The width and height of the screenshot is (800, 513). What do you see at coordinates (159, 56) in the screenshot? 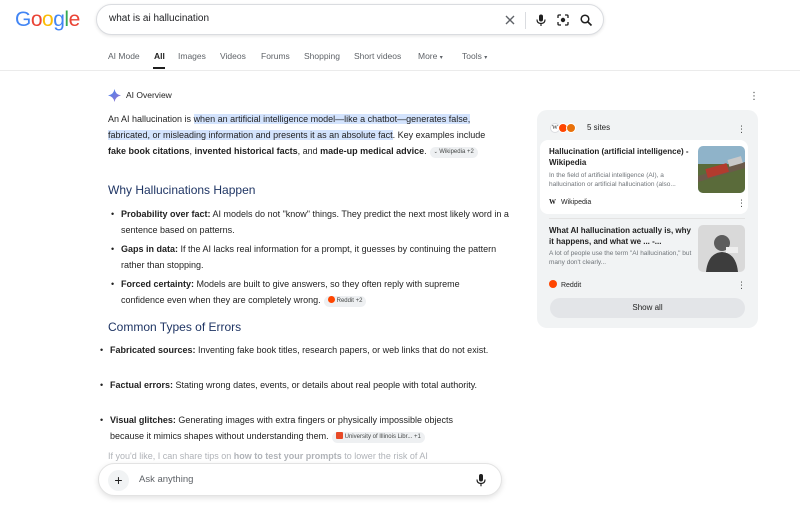
I see `tab-all: All` at bounding box center [159, 56].